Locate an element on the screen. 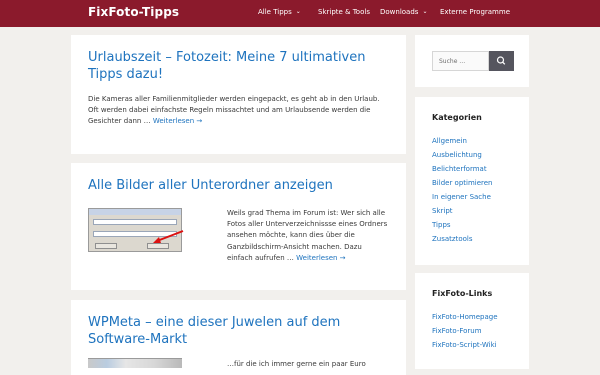  category-link-tipps: Tipps is located at coordinates (441, 225).